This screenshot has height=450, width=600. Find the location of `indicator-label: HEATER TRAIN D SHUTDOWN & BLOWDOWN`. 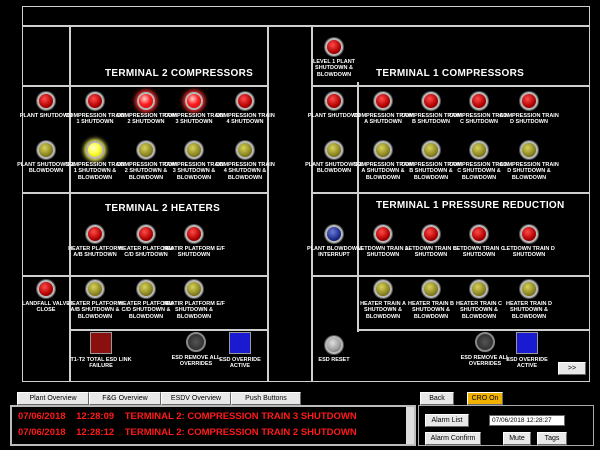

indicator-label: HEATER TRAIN D SHUTDOWN & BLOWDOWN is located at coordinates (529, 310).